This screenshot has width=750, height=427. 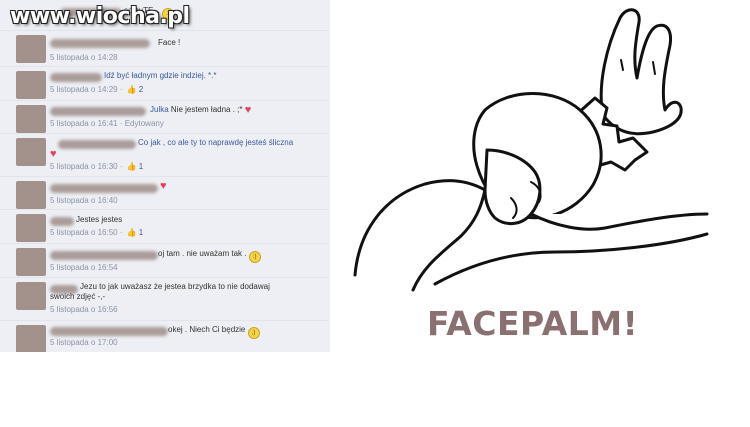 I want to click on comment-text-content-2: swoich zdjęć -,-, so click(x=78, y=296).